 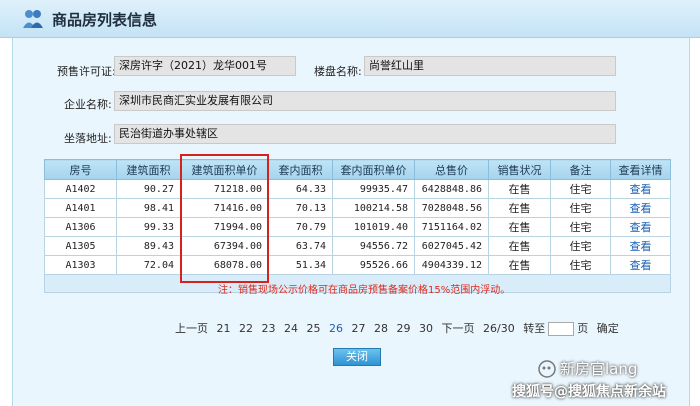 What do you see at coordinates (80, 169) in the screenshot?
I see `col-header-room: 房号` at bounding box center [80, 169].